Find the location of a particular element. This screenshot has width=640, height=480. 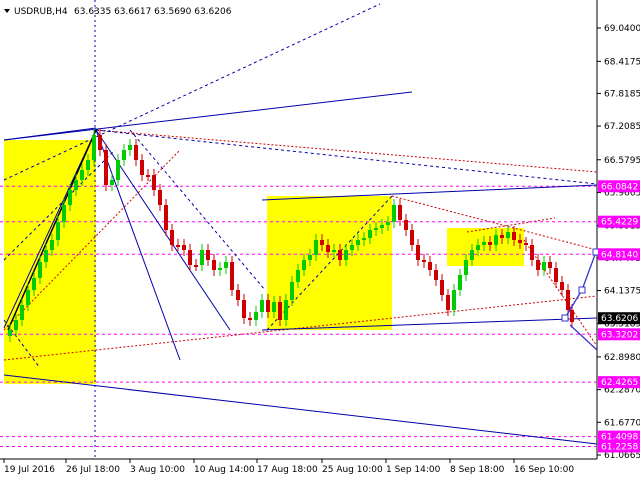

price-tick-label: 62.8980 is located at coordinates (622, 358).